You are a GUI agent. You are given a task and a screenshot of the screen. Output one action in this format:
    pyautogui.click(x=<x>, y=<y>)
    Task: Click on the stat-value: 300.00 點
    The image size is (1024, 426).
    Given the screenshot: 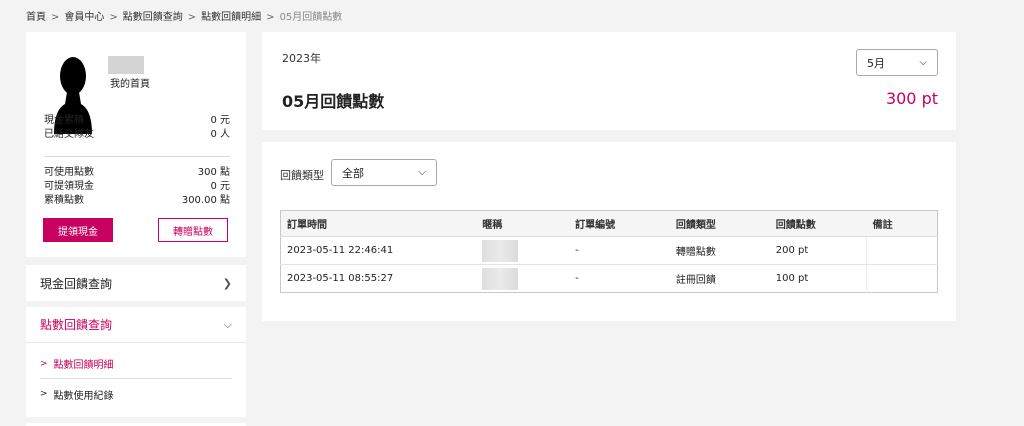 What is the action you would take?
    pyautogui.click(x=205, y=200)
    